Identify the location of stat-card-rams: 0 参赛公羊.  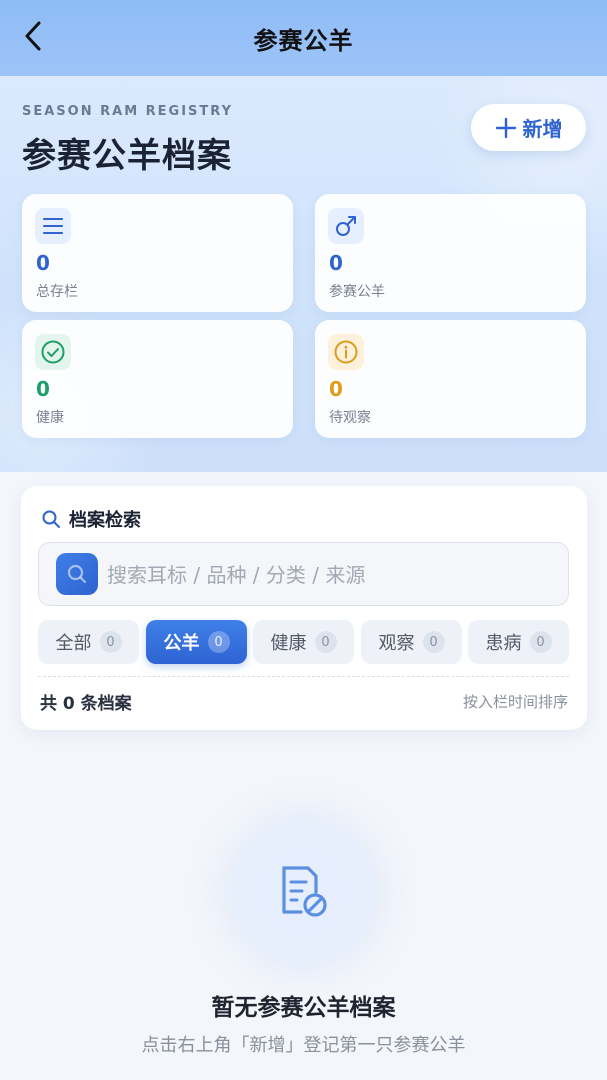
(450, 253).